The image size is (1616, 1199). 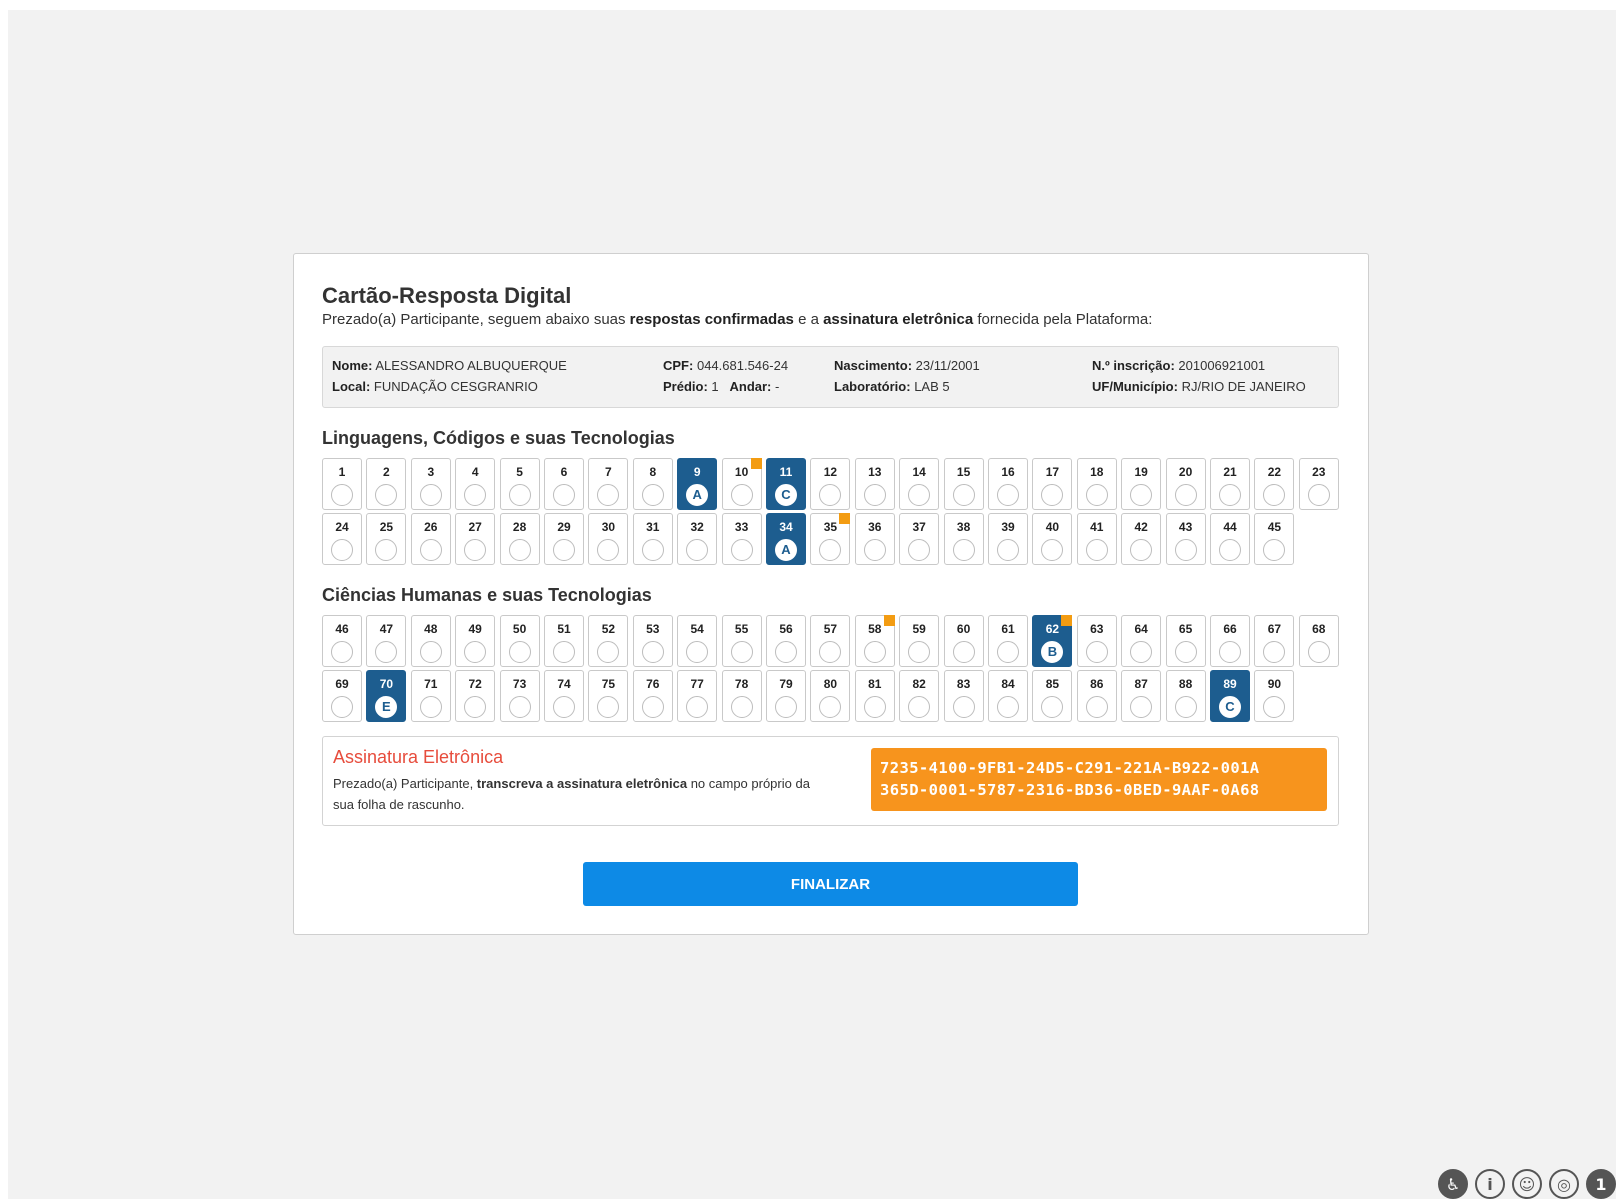 What do you see at coordinates (430, 484) in the screenshot?
I see `question-cell: 3` at bounding box center [430, 484].